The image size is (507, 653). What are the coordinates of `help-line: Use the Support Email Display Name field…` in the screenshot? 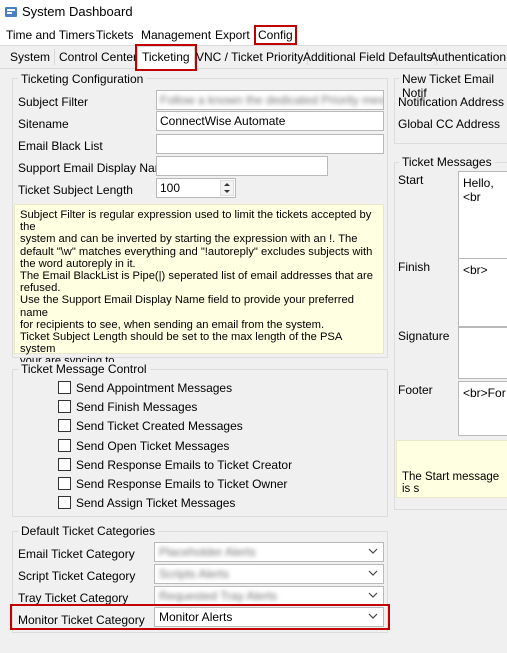 It's located at (187, 306).